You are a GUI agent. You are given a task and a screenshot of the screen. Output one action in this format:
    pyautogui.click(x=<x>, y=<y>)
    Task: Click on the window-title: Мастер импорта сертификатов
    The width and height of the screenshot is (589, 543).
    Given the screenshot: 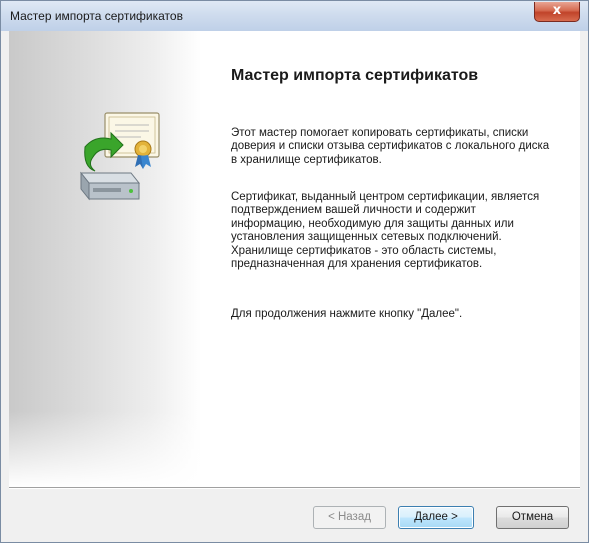 What is the action you would take?
    pyautogui.click(x=96, y=16)
    